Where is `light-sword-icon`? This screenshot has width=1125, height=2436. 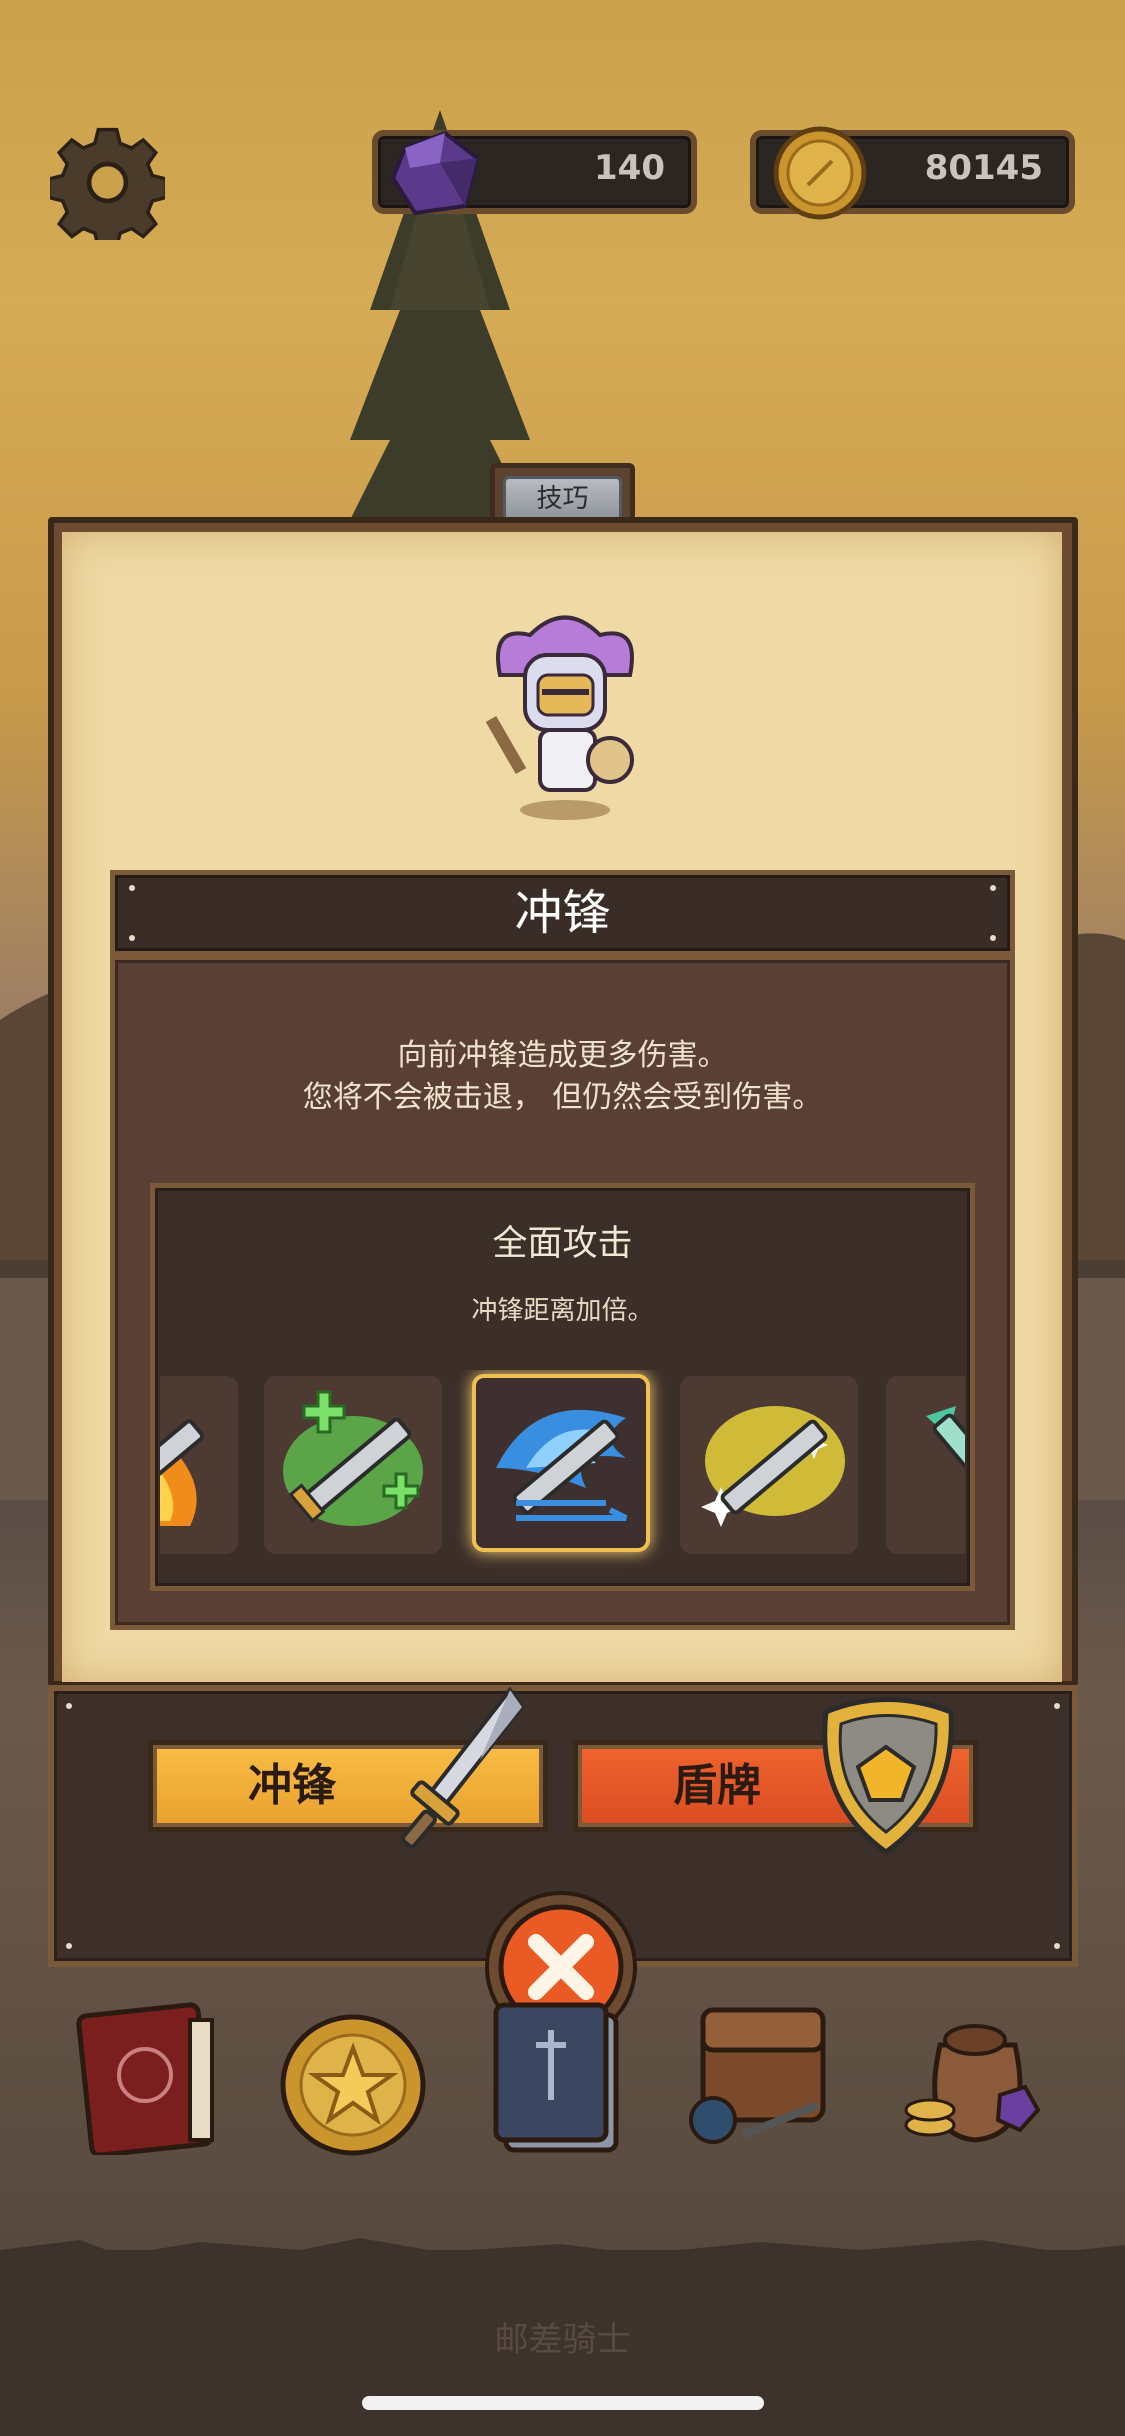
light-sword-icon is located at coordinates (773, 1466).